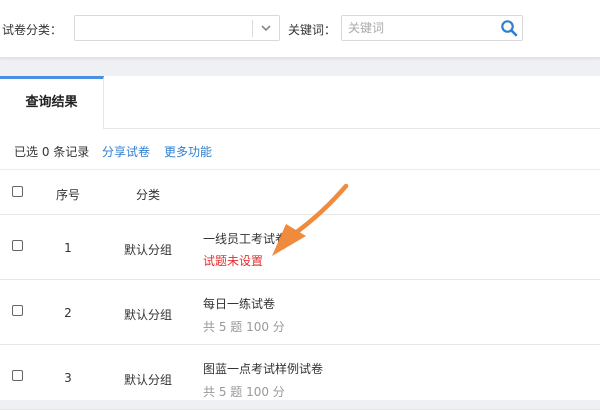 The image size is (600, 410). Describe the element at coordinates (300, 149) in the screenshot. I see `result-toolbar: 已选 0 条记录 分享试卷 更多功能` at that location.